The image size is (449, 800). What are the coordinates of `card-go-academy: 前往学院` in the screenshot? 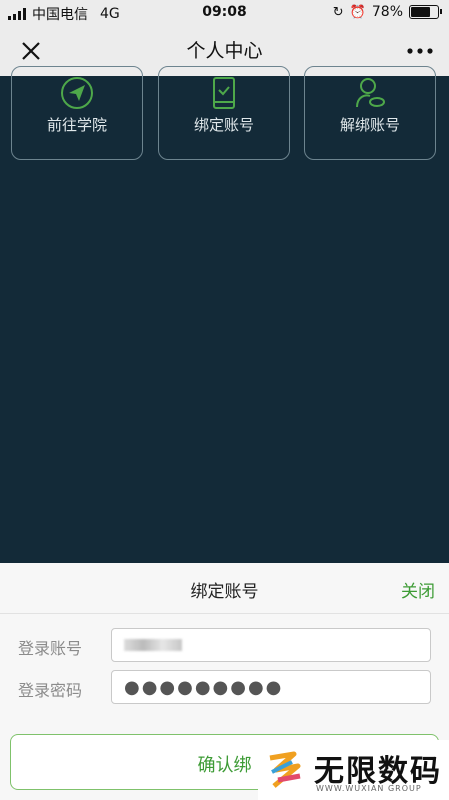 It's located at (77, 113).